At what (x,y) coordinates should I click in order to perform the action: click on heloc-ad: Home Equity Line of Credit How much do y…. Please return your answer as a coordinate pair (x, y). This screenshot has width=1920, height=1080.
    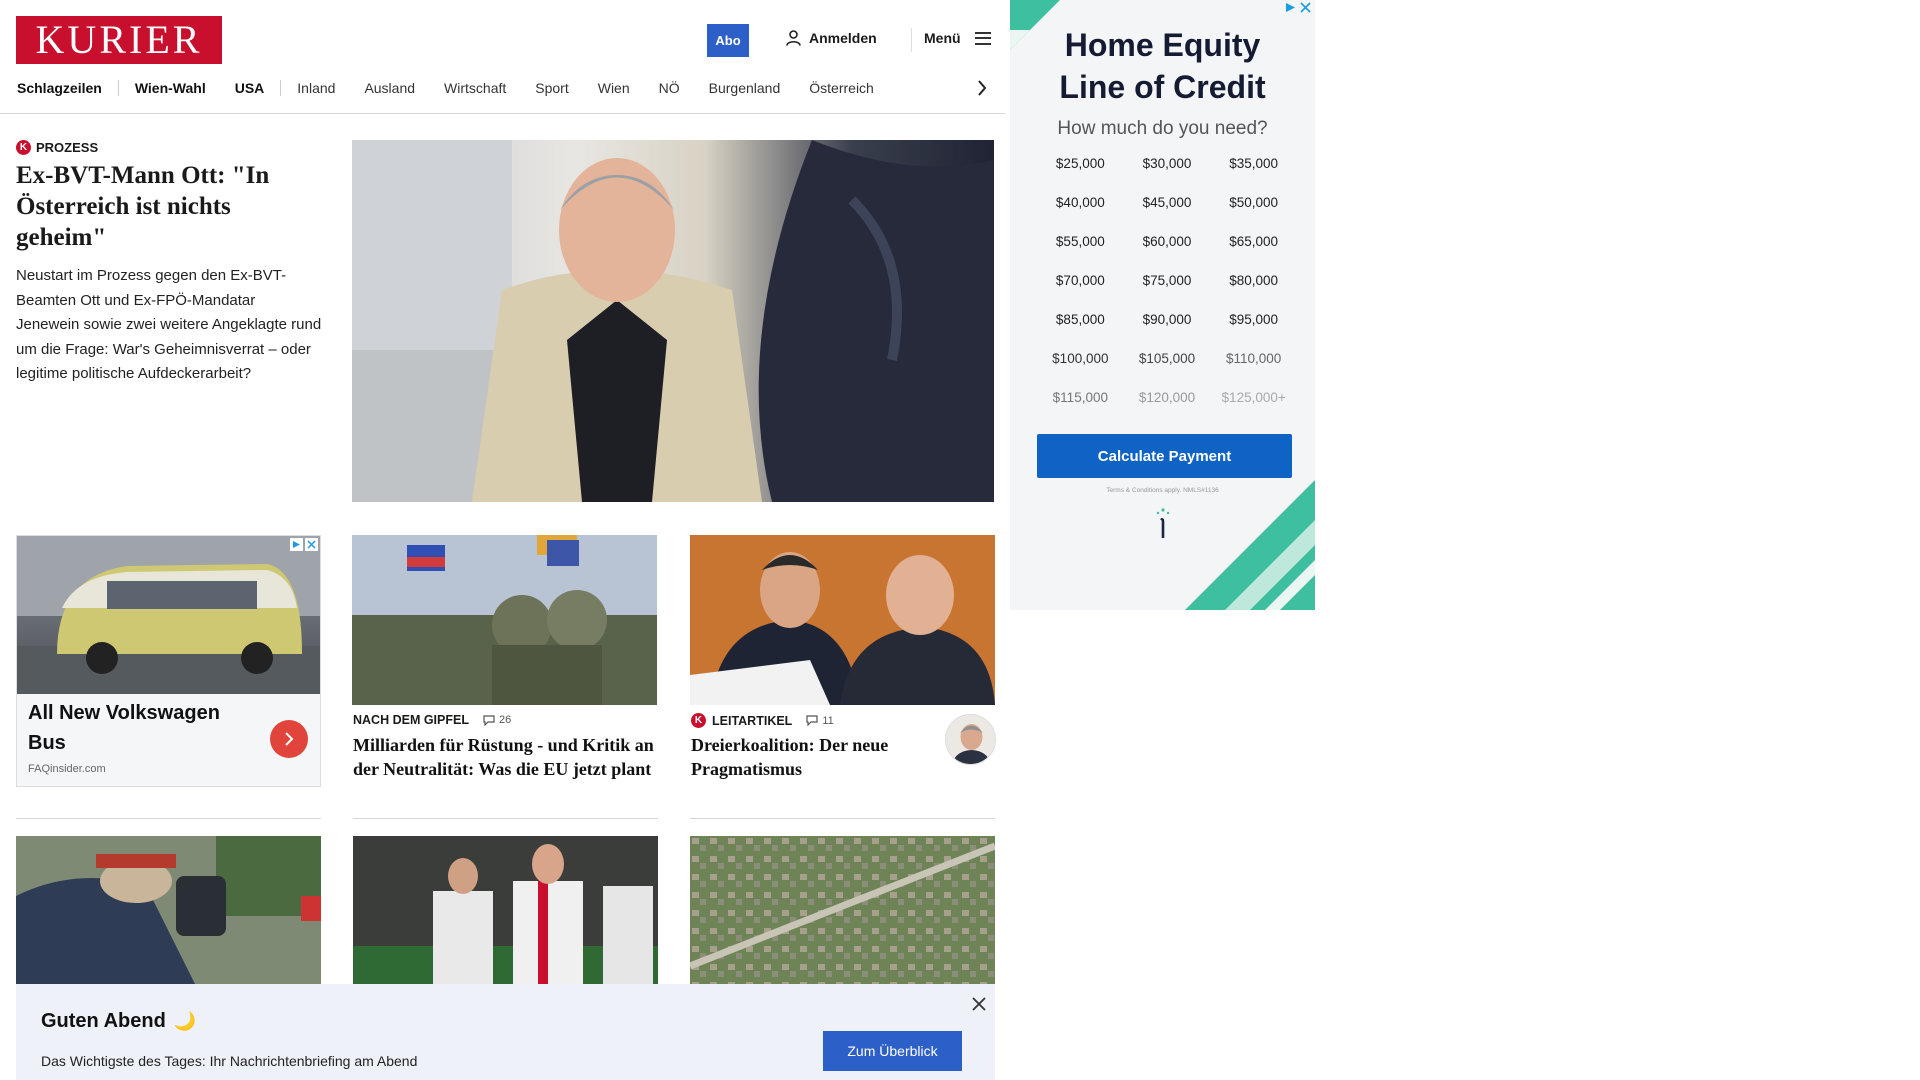
    Looking at the image, I should click on (1162, 305).